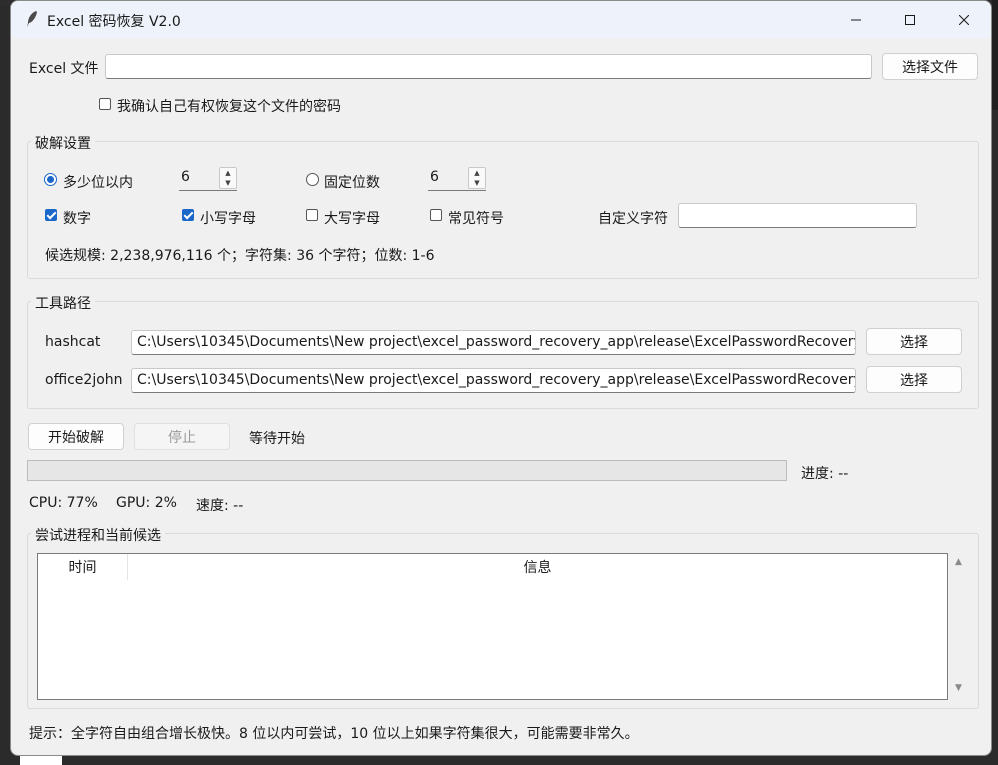 This screenshot has width=998, height=765. I want to click on custom-chars-input, so click(797, 215).